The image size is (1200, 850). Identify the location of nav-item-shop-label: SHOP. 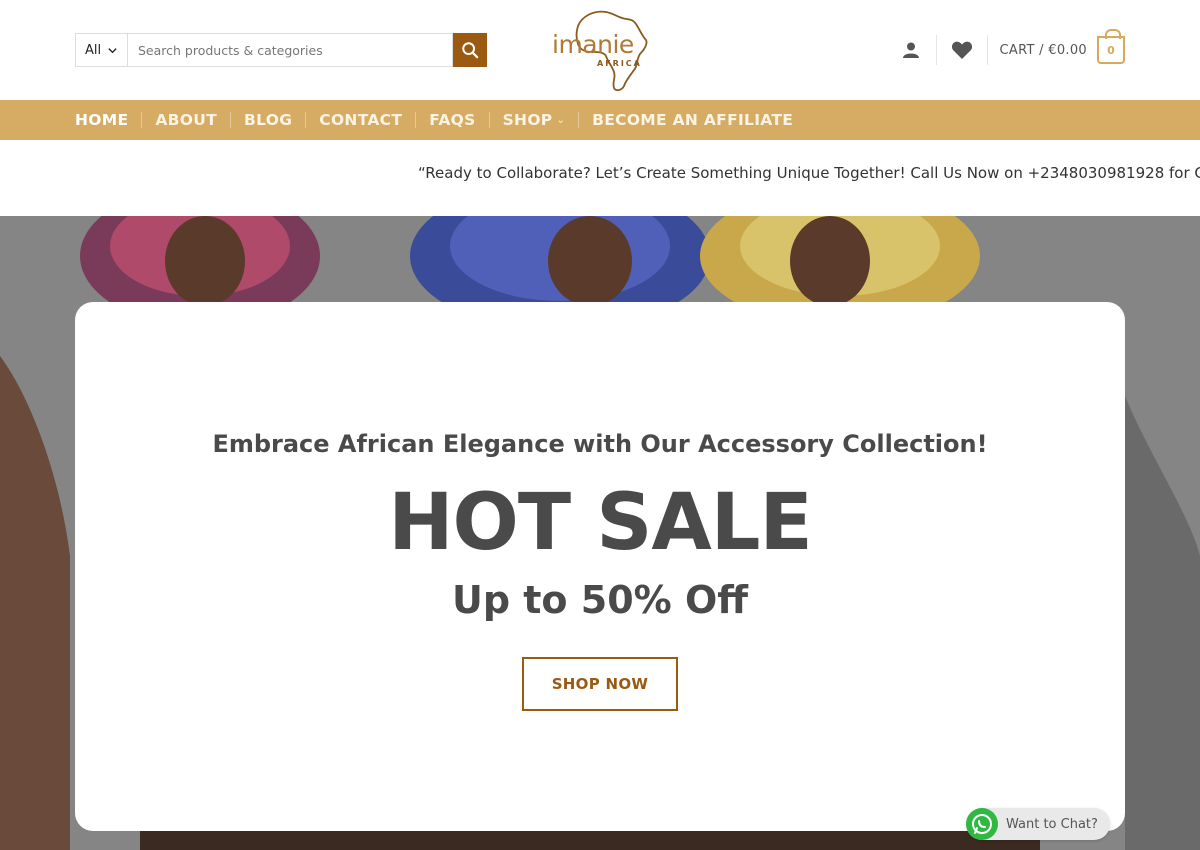
(527, 120).